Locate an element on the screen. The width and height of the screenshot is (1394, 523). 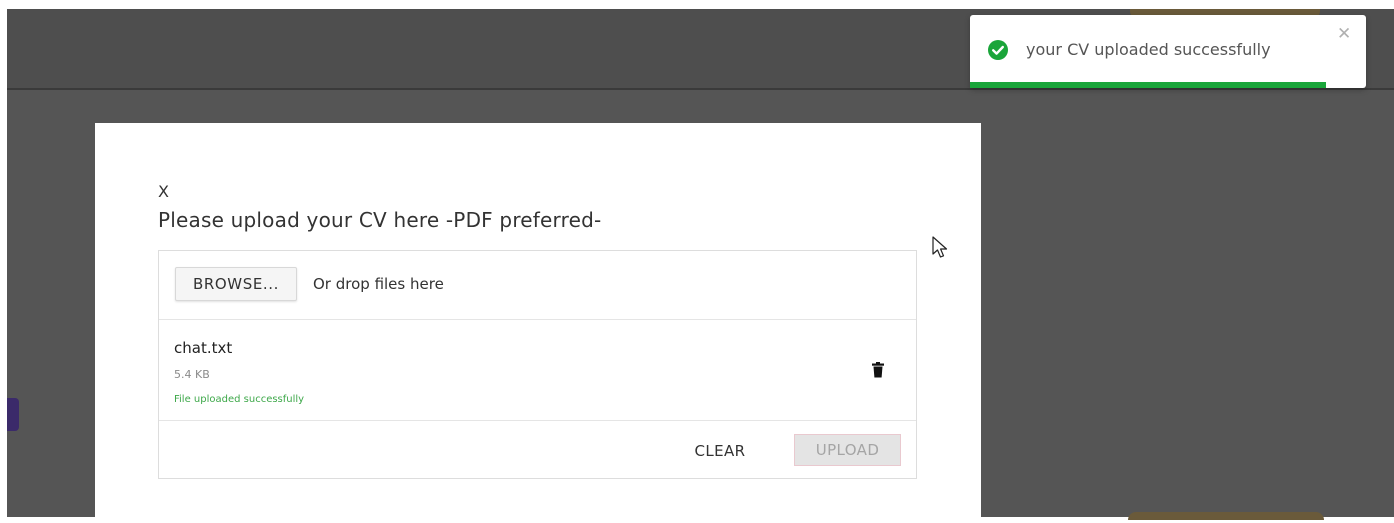
background-side-tab is located at coordinates (13, 414).